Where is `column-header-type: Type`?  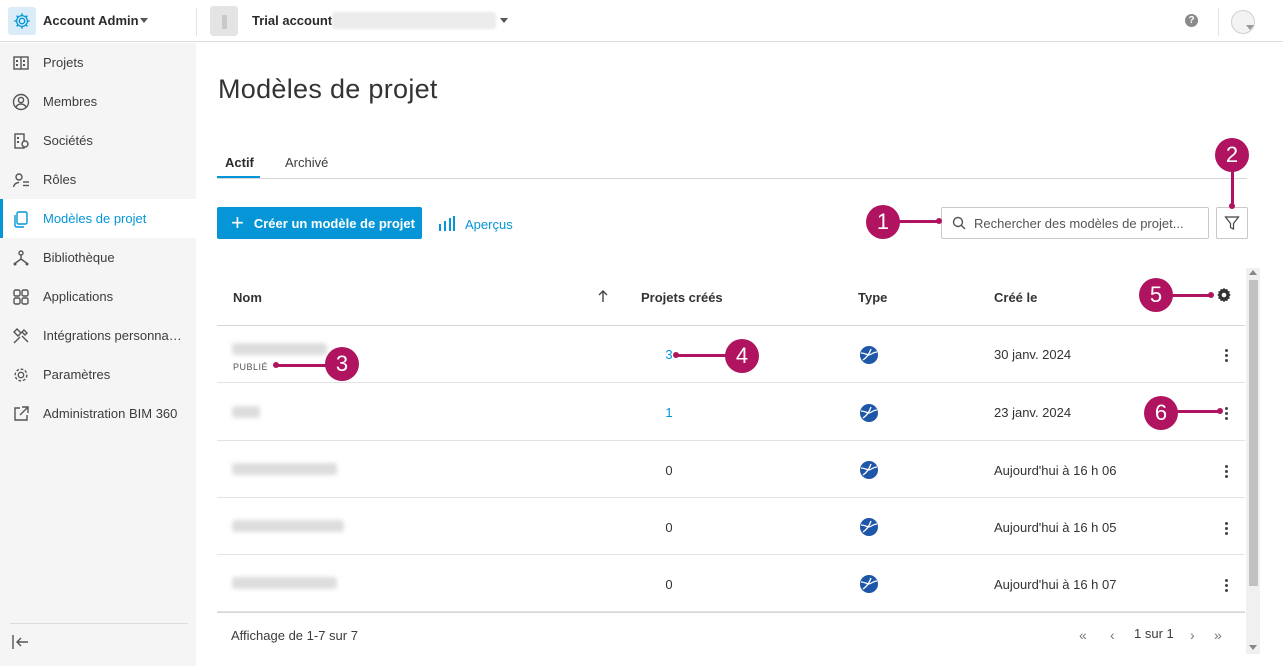 column-header-type: Type is located at coordinates (872, 297).